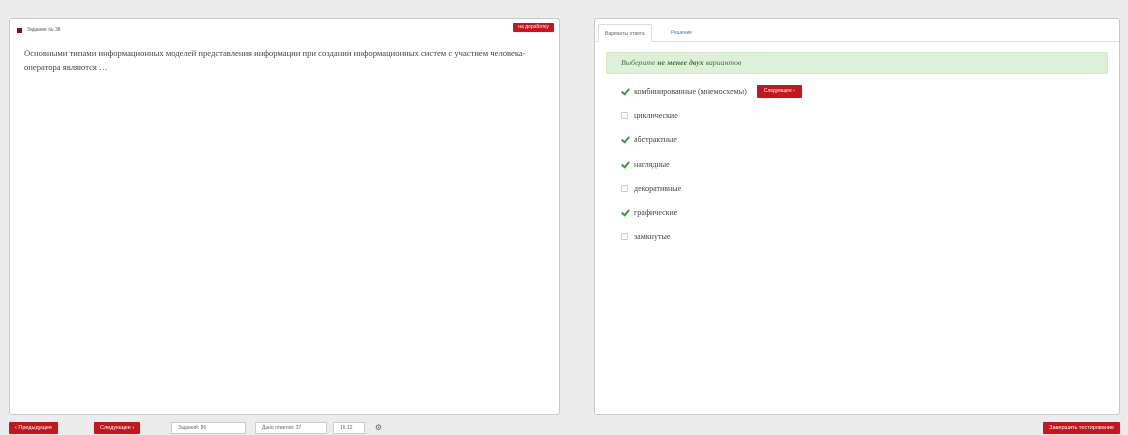 The height and width of the screenshot is (435, 1128). I want to click on answers-count: Дано ответов: 37, so click(291, 428).